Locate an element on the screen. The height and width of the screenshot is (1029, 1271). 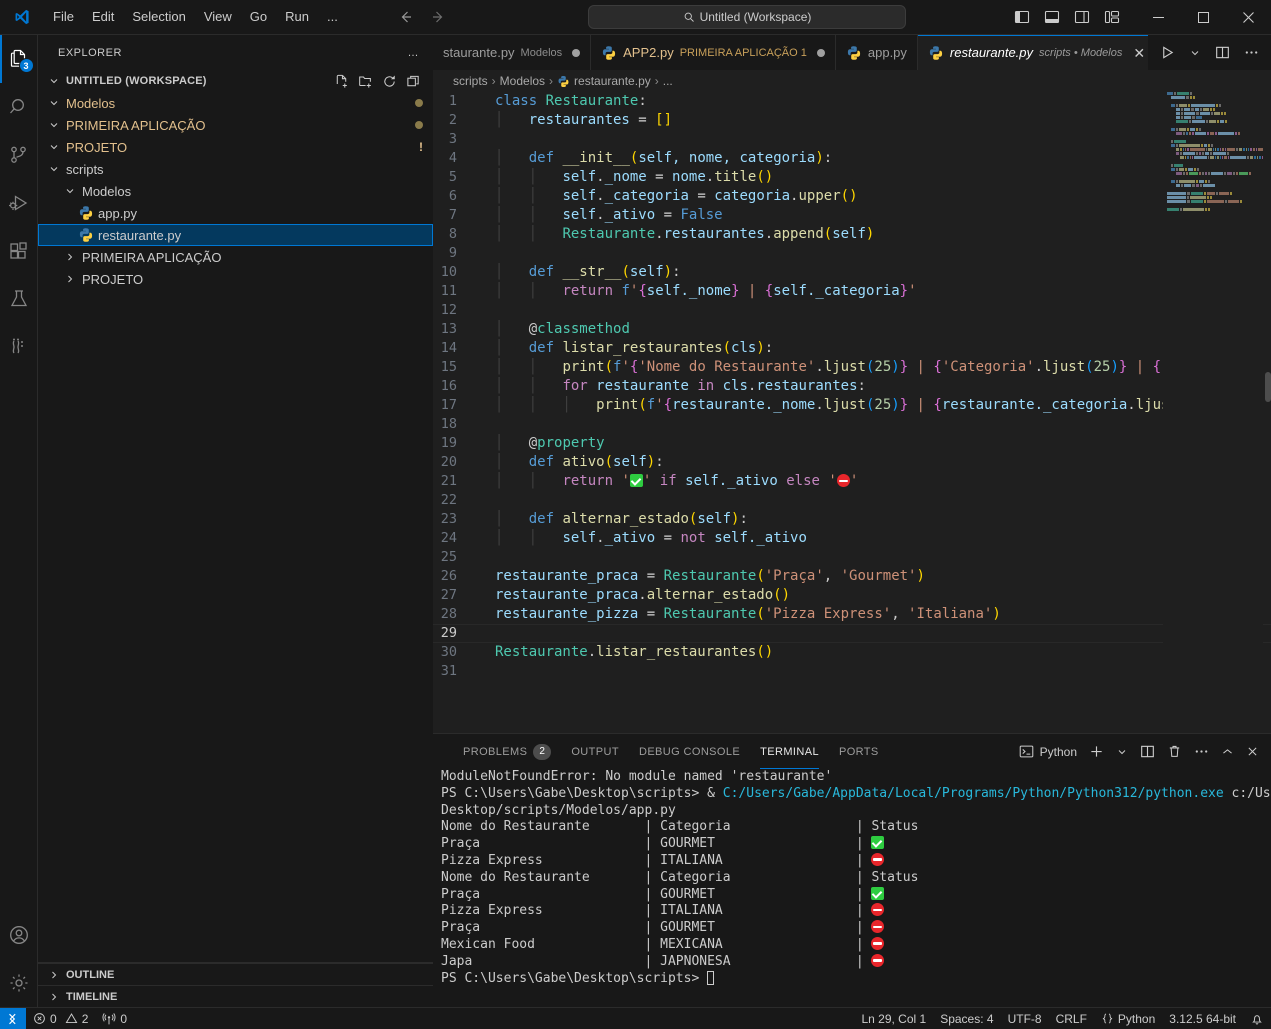
close-panel-icon is located at coordinates (1252, 751).